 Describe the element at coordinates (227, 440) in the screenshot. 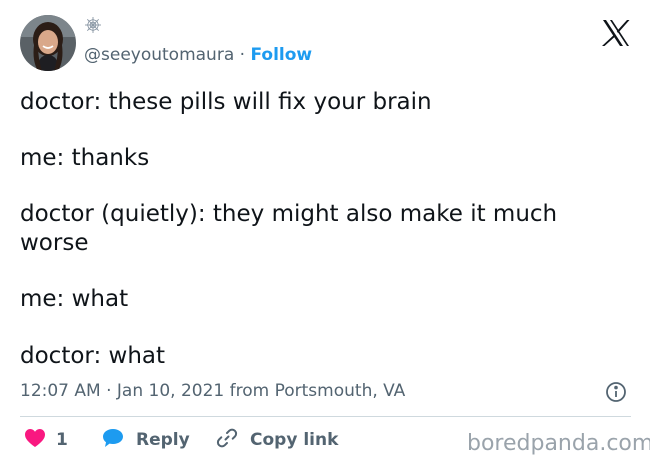

I see `link-icon` at that location.